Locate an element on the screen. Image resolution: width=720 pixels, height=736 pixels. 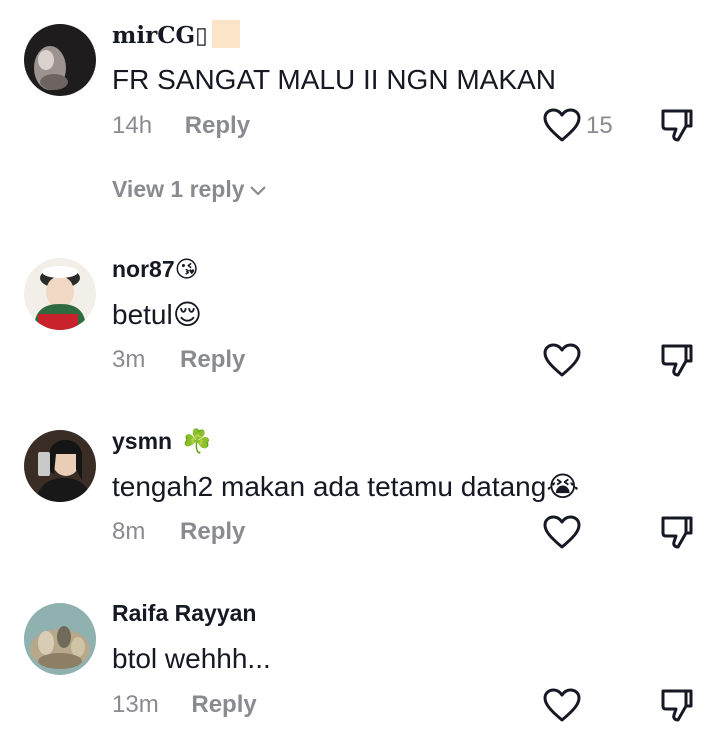
username-glyph: ▯ is located at coordinates (201, 36).